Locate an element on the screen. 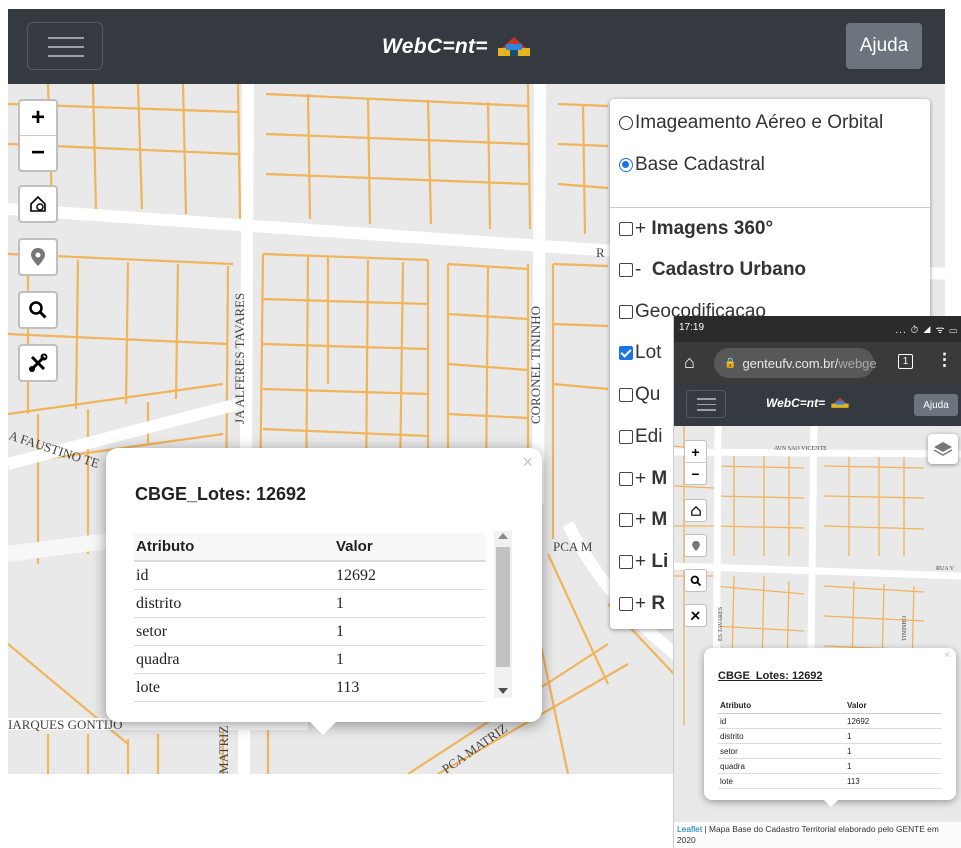 The width and height of the screenshot is (961, 848). scroll-thumb is located at coordinates (503, 607).